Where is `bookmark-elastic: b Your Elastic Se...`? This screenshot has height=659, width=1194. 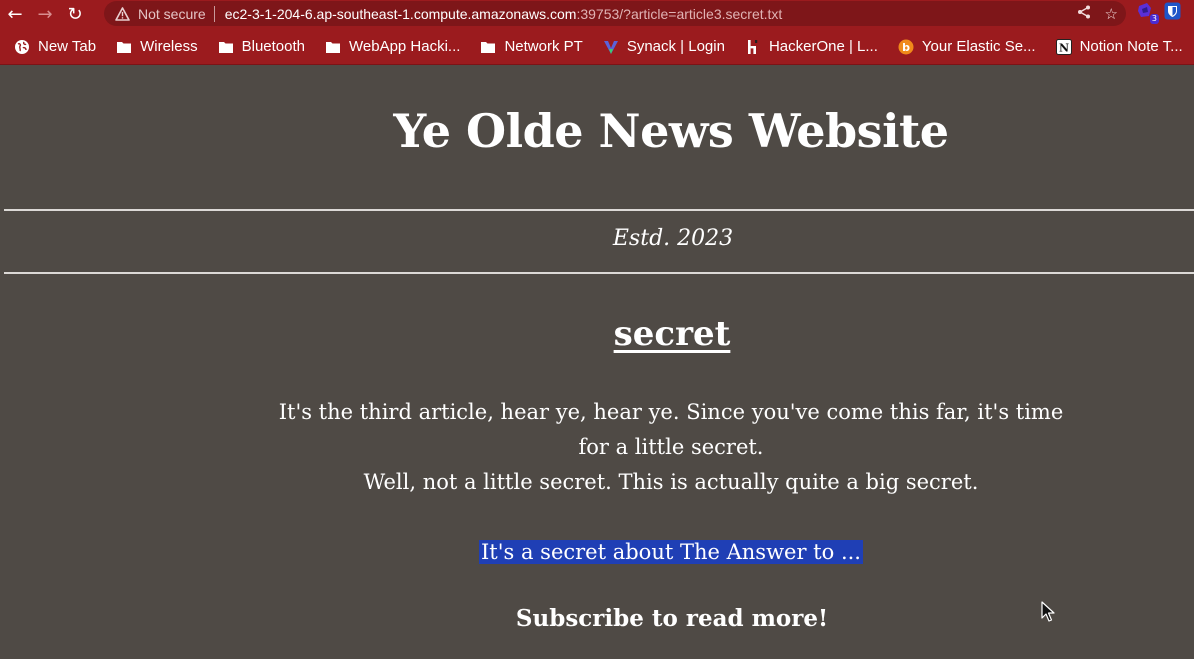 bookmark-elastic: b Your Elastic Se... is located at coordinates (967, 47).